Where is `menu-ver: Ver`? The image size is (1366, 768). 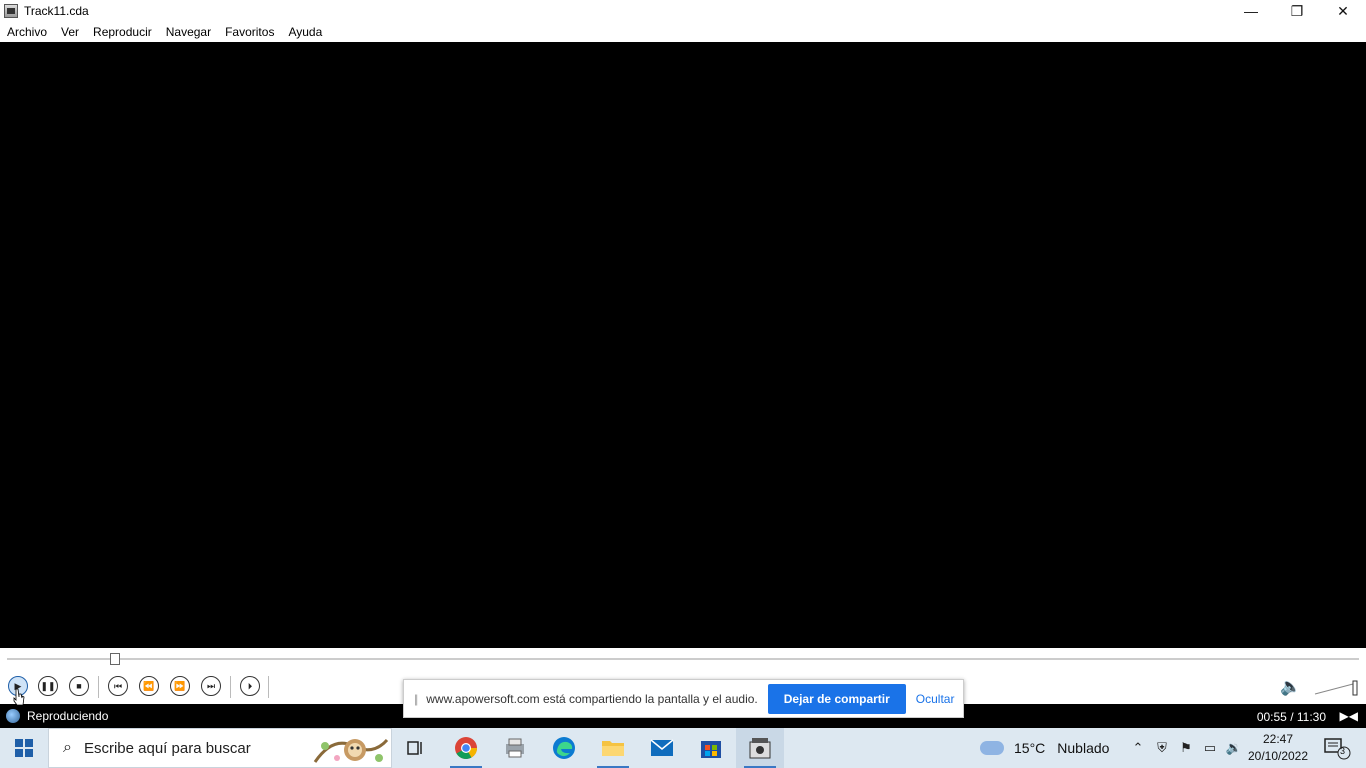
menu-ver: Ver is located at coordinates (70, 32).